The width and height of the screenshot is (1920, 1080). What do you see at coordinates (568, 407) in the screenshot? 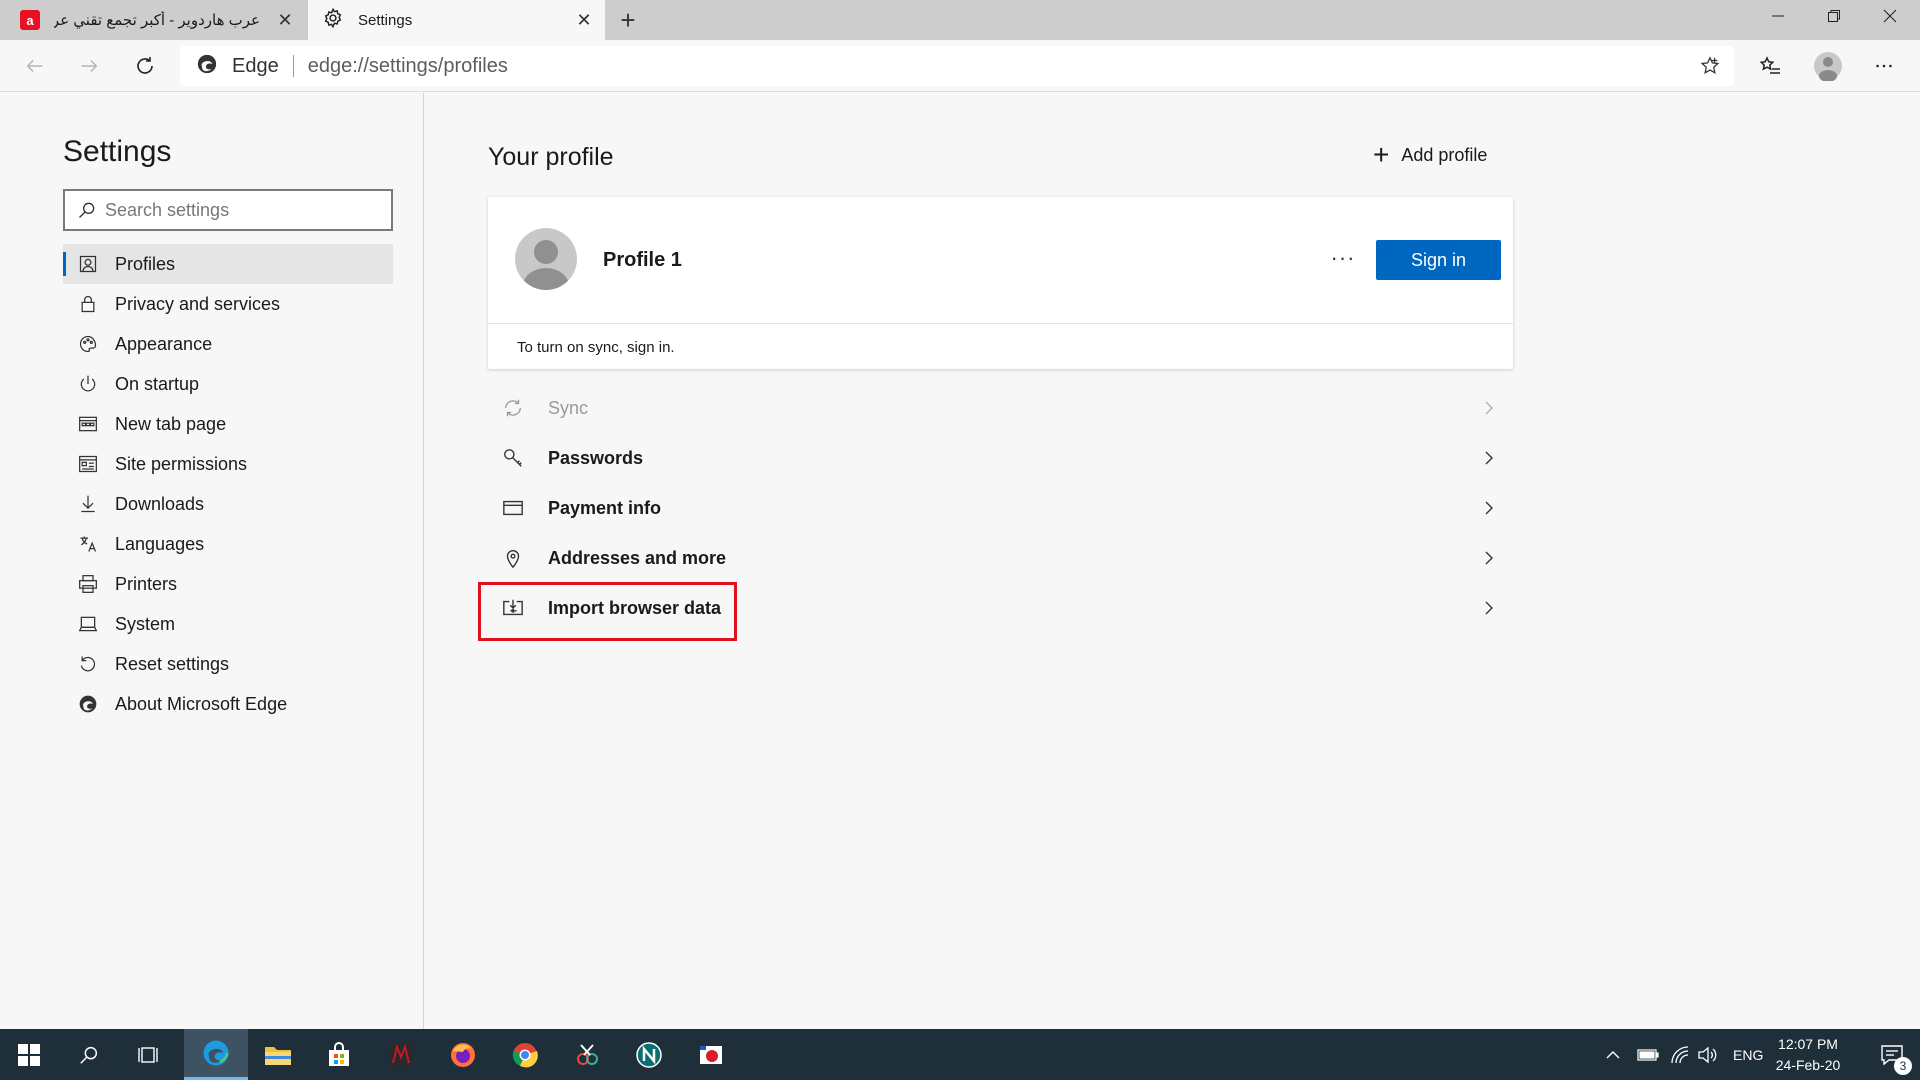
I see `row-label: Sync` at bounding box center [568, 407].